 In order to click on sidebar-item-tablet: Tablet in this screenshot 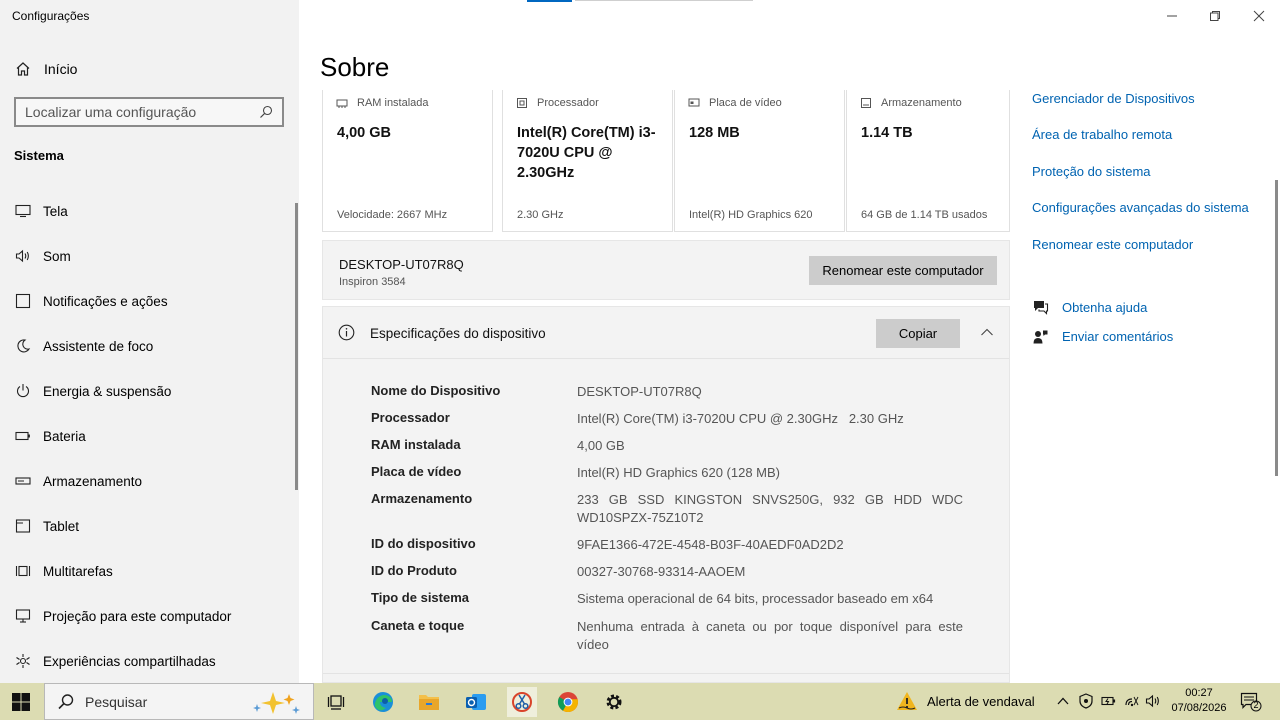, I will do `click(46, 526)`.